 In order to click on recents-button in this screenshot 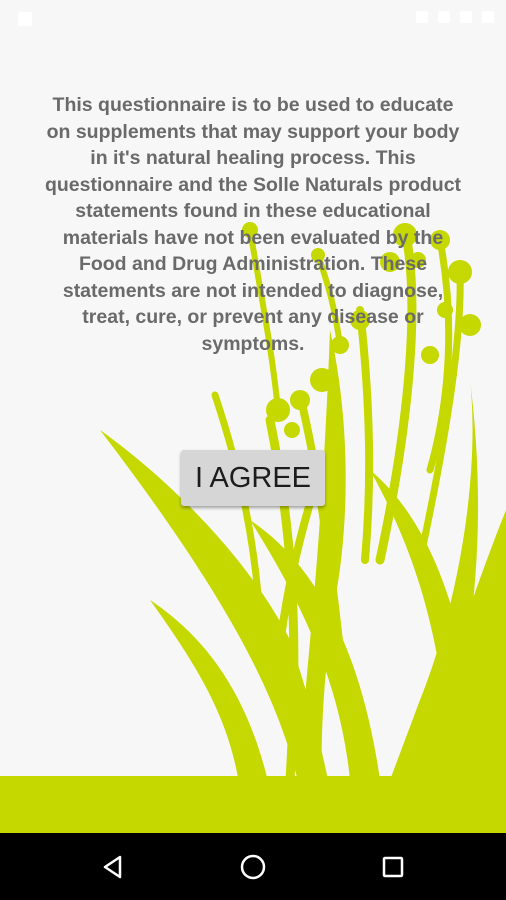, I will do `click(393, 866)`.